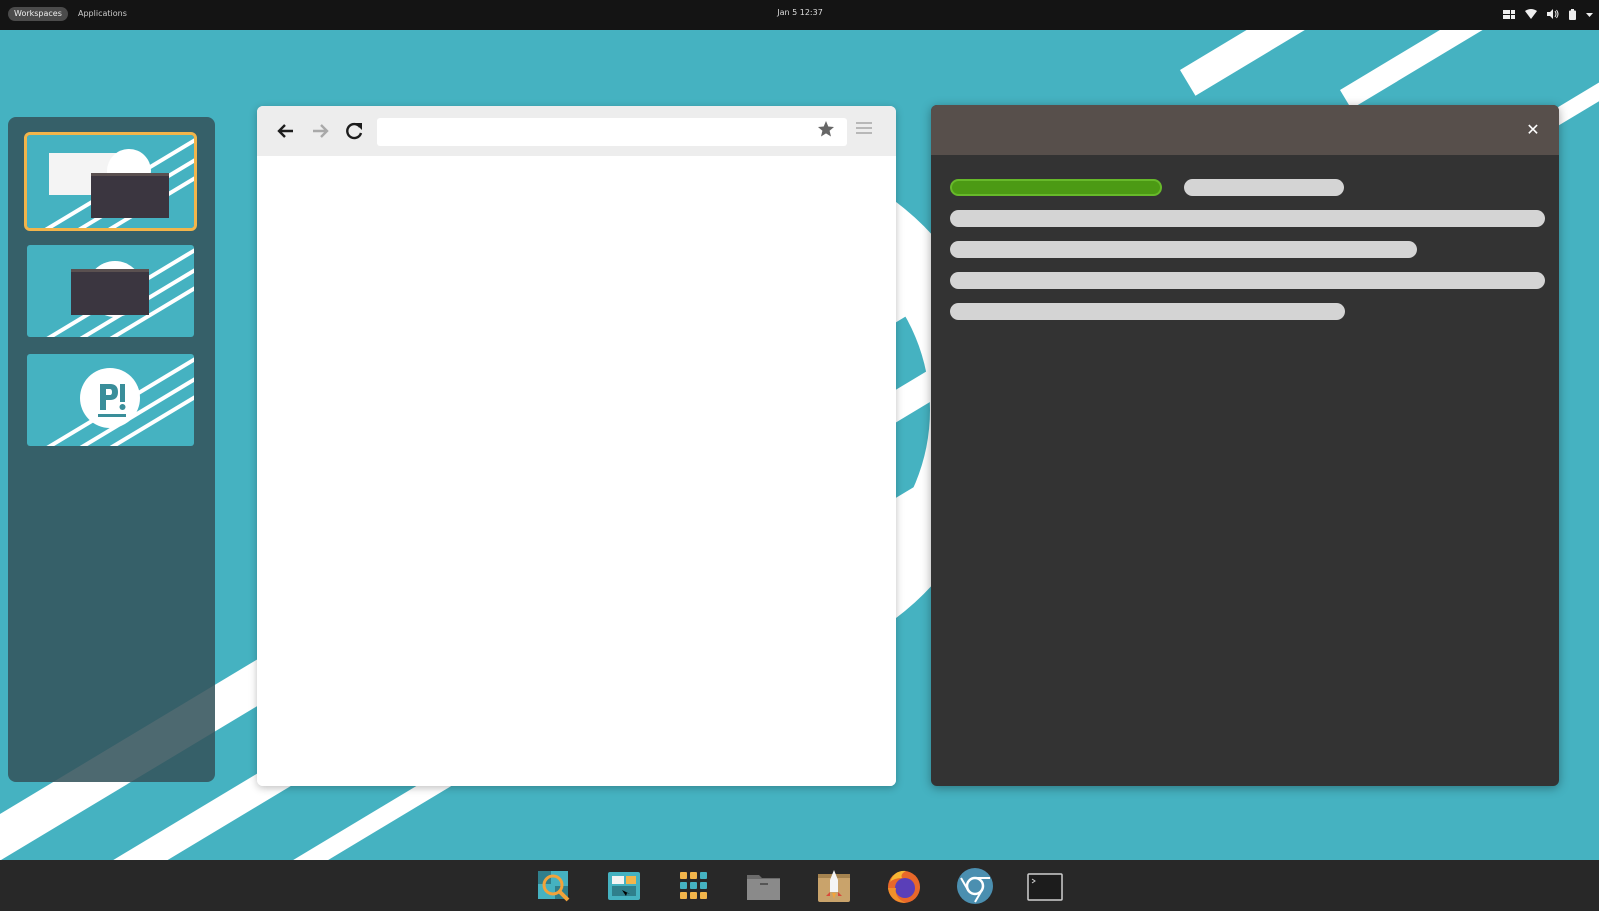 Image resolution: width=1599 pixels, height=911 pixels. Describe the element at coordinates (1553, 15) in the screenshot. I see `volume-icon` at that location.